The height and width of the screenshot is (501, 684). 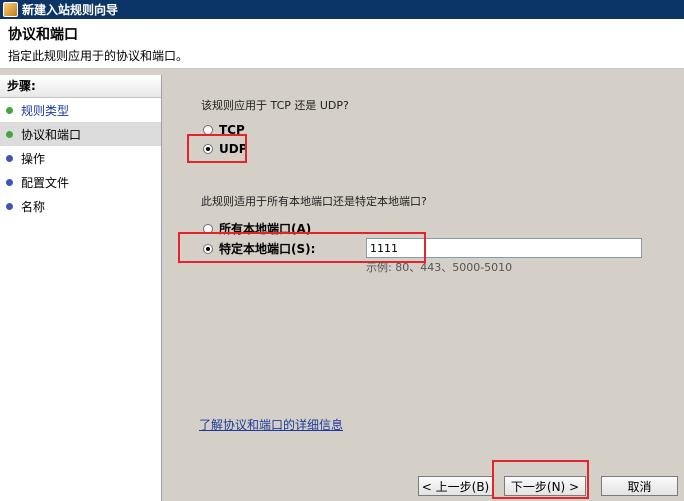 What do you see at coordinates (639, 486) in the screenshot?
I see `cancel-button: 取消` at bounding box center [639, 486].